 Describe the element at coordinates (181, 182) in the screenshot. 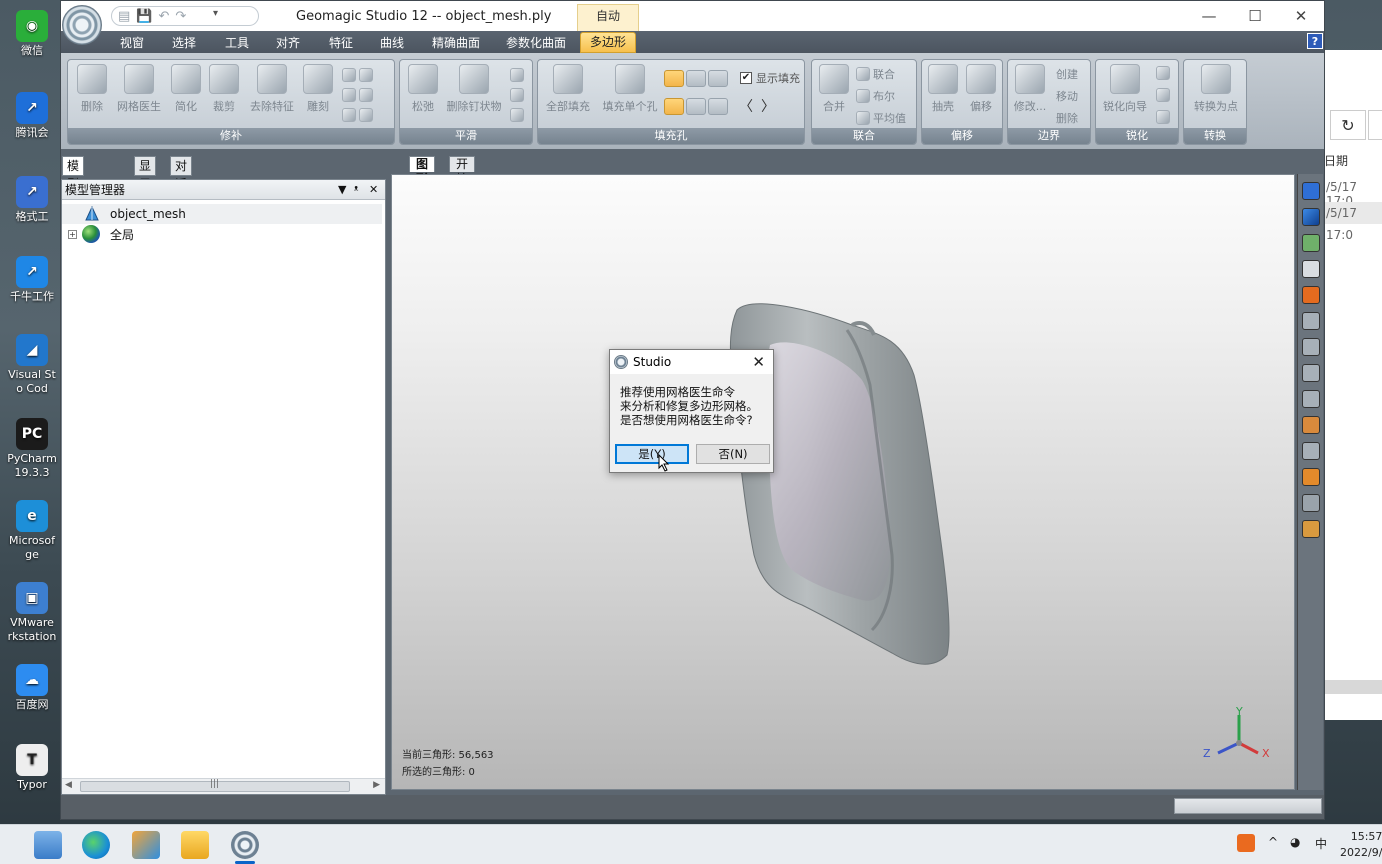

I see `tab-dialog: 对话框` at that location.